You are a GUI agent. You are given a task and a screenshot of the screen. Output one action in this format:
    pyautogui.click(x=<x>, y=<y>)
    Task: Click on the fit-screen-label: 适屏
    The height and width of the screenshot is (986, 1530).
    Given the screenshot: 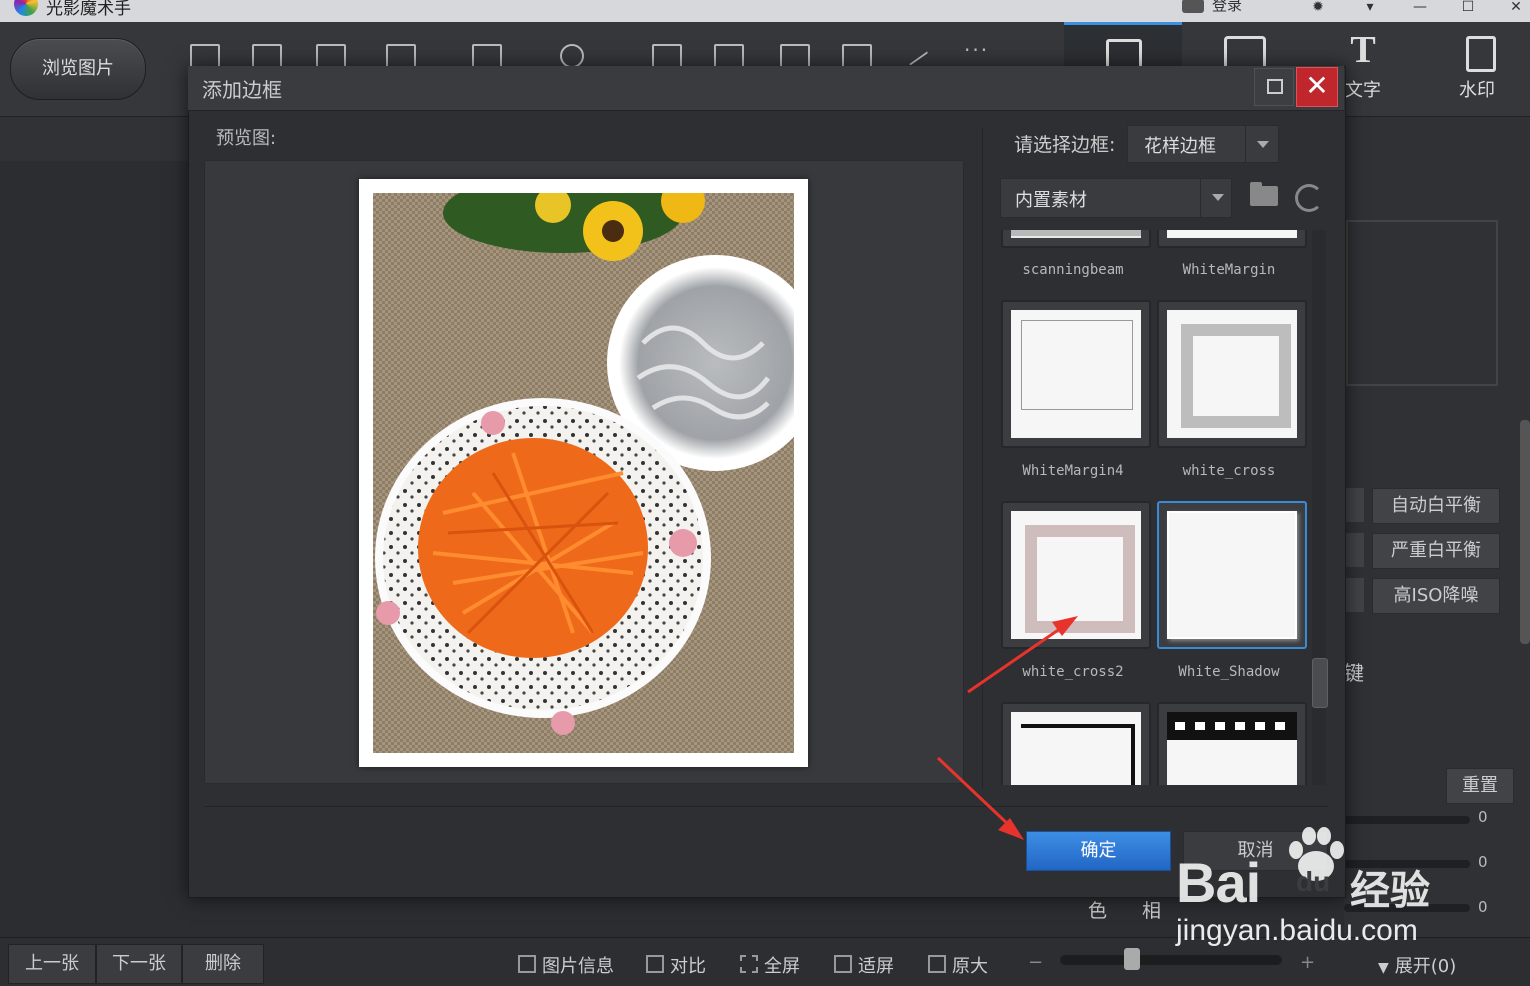 What is the action you would take?
    pyautogui.click(x=876, y=966)
    